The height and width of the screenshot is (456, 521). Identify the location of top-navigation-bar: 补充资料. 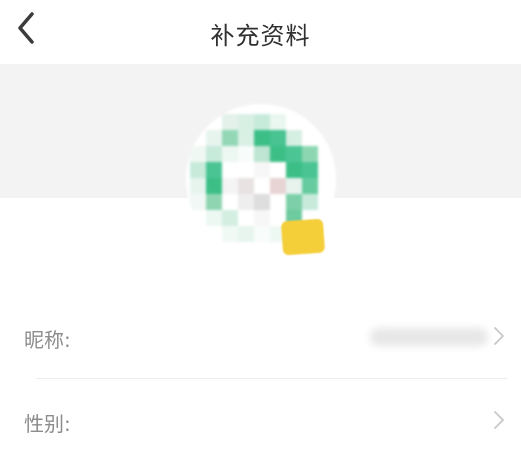
(260, 32).